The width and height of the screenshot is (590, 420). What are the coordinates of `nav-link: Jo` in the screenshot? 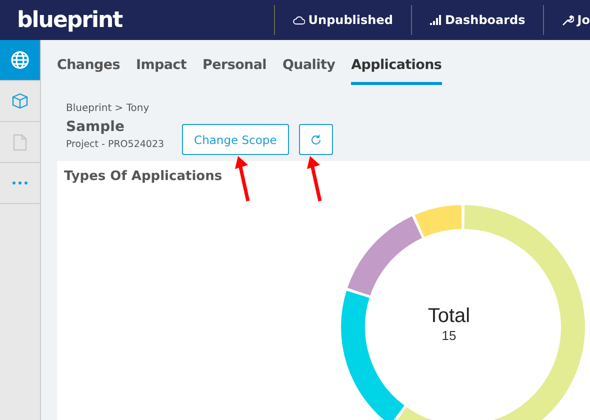 It's located at (567, 20).